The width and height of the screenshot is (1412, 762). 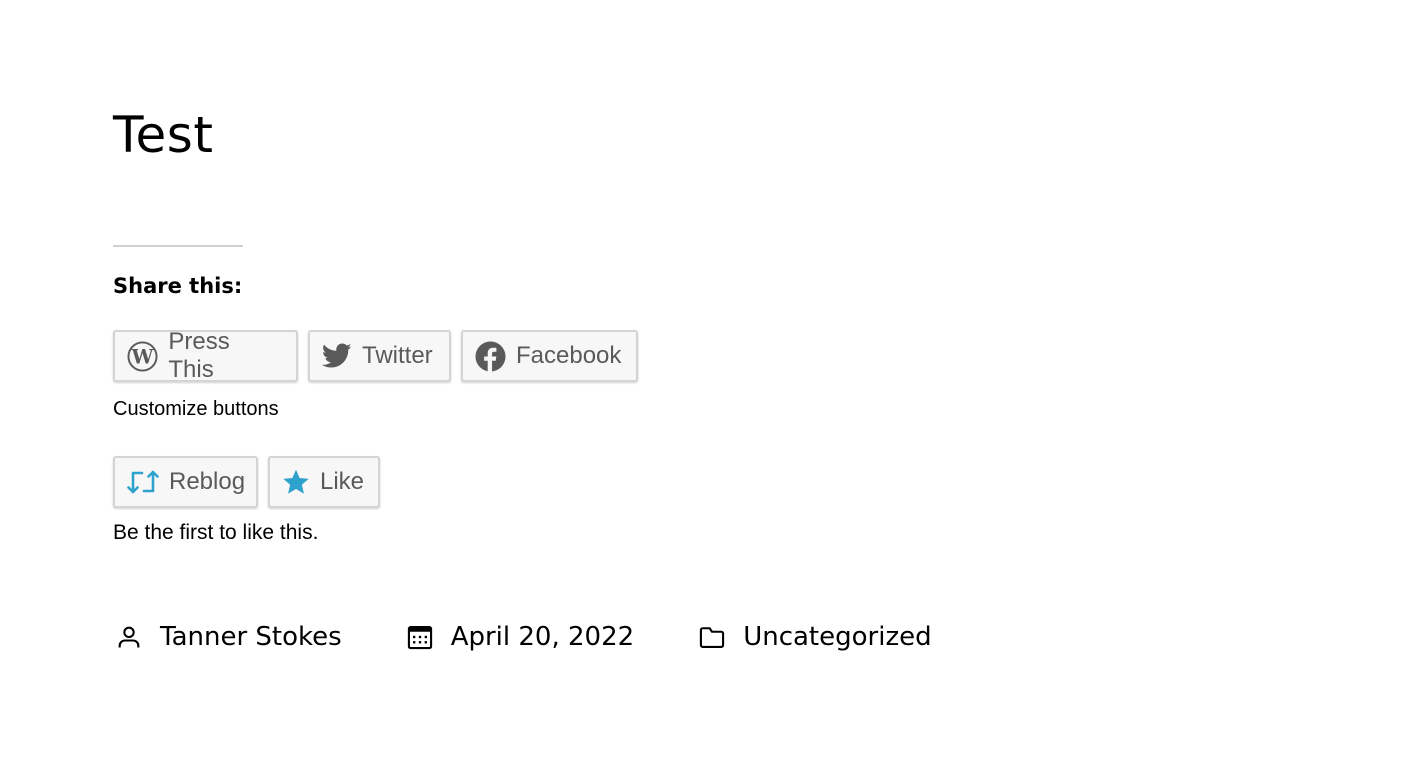 What do you see at coordinates (296, 482) in the screenshot?
I see `star-icon` at bounding box center [296, 482].